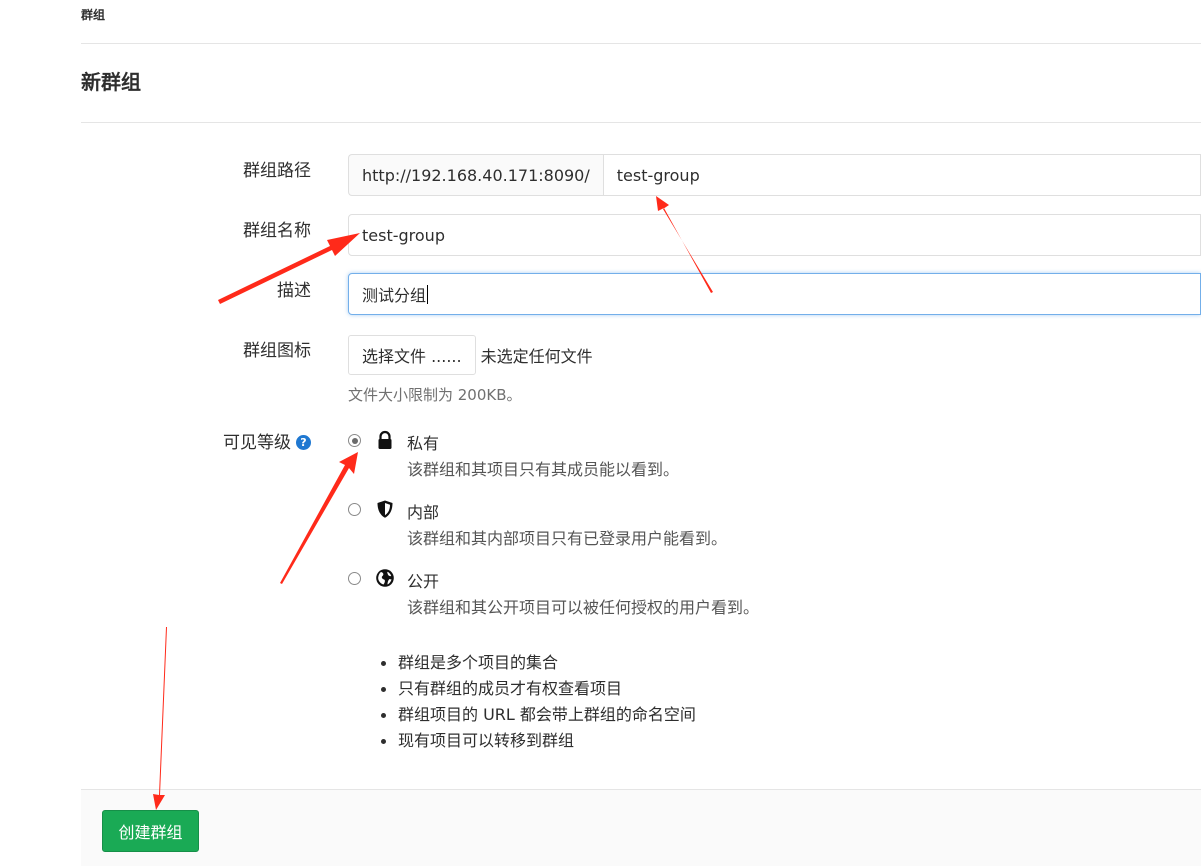 This screenshot has width=1201, height=866. What do you see at coordinates (354, 509) in the screenshot?
I see `radio-internal` at bounding box center [354, 509].